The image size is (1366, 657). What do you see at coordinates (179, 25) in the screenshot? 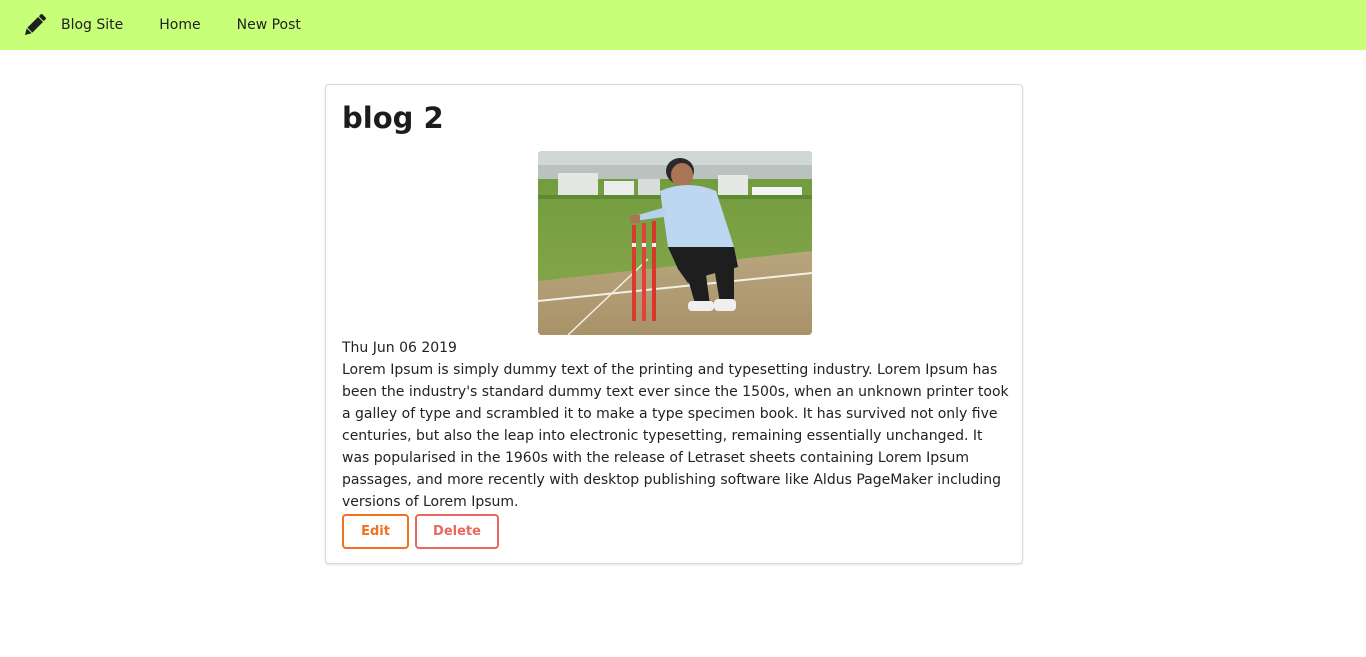
I see `nav-item-home: Home` at bounding box center [179, 25].